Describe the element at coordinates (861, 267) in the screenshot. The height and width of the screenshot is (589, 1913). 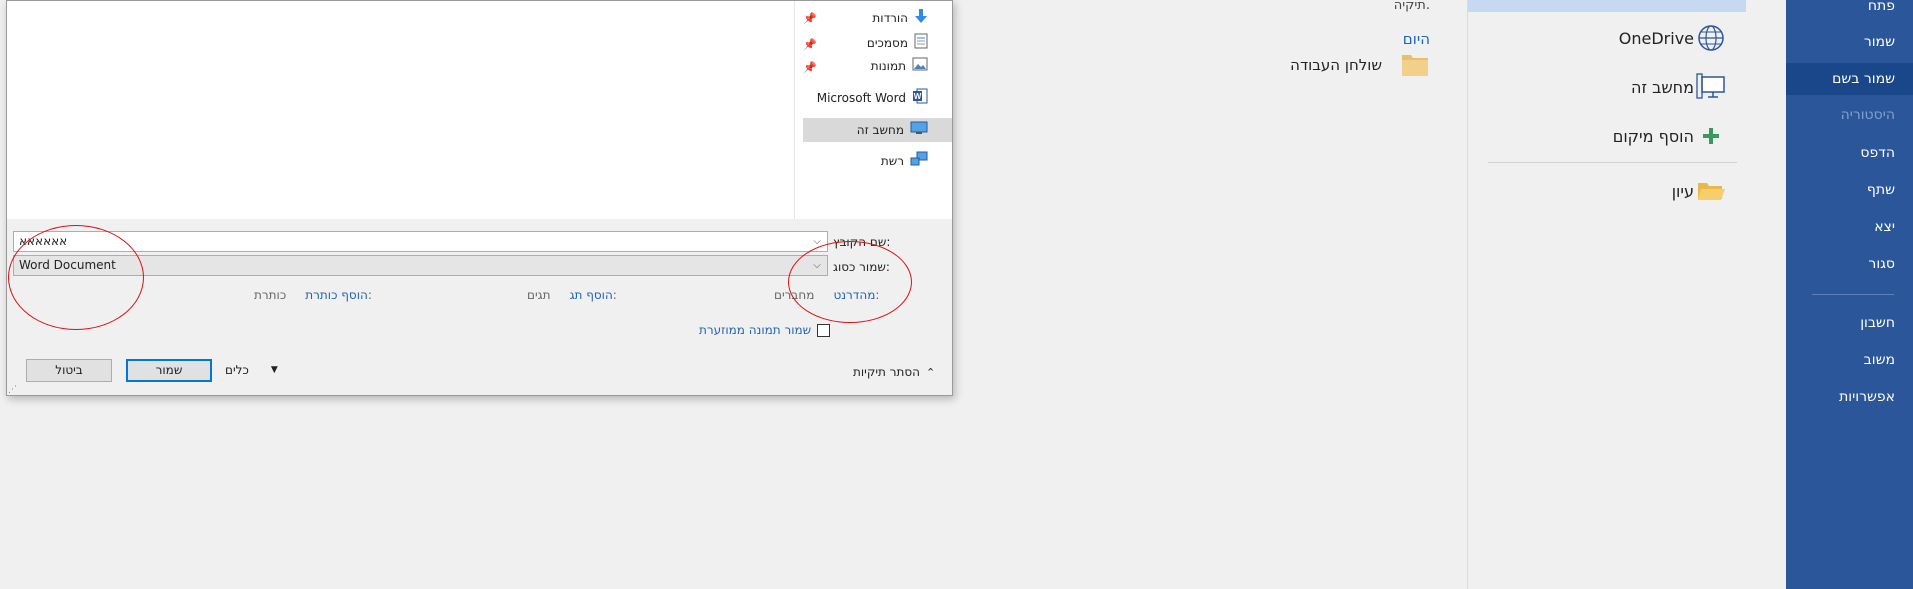
I see `save-type-label: שמור כסוג:` at that location.